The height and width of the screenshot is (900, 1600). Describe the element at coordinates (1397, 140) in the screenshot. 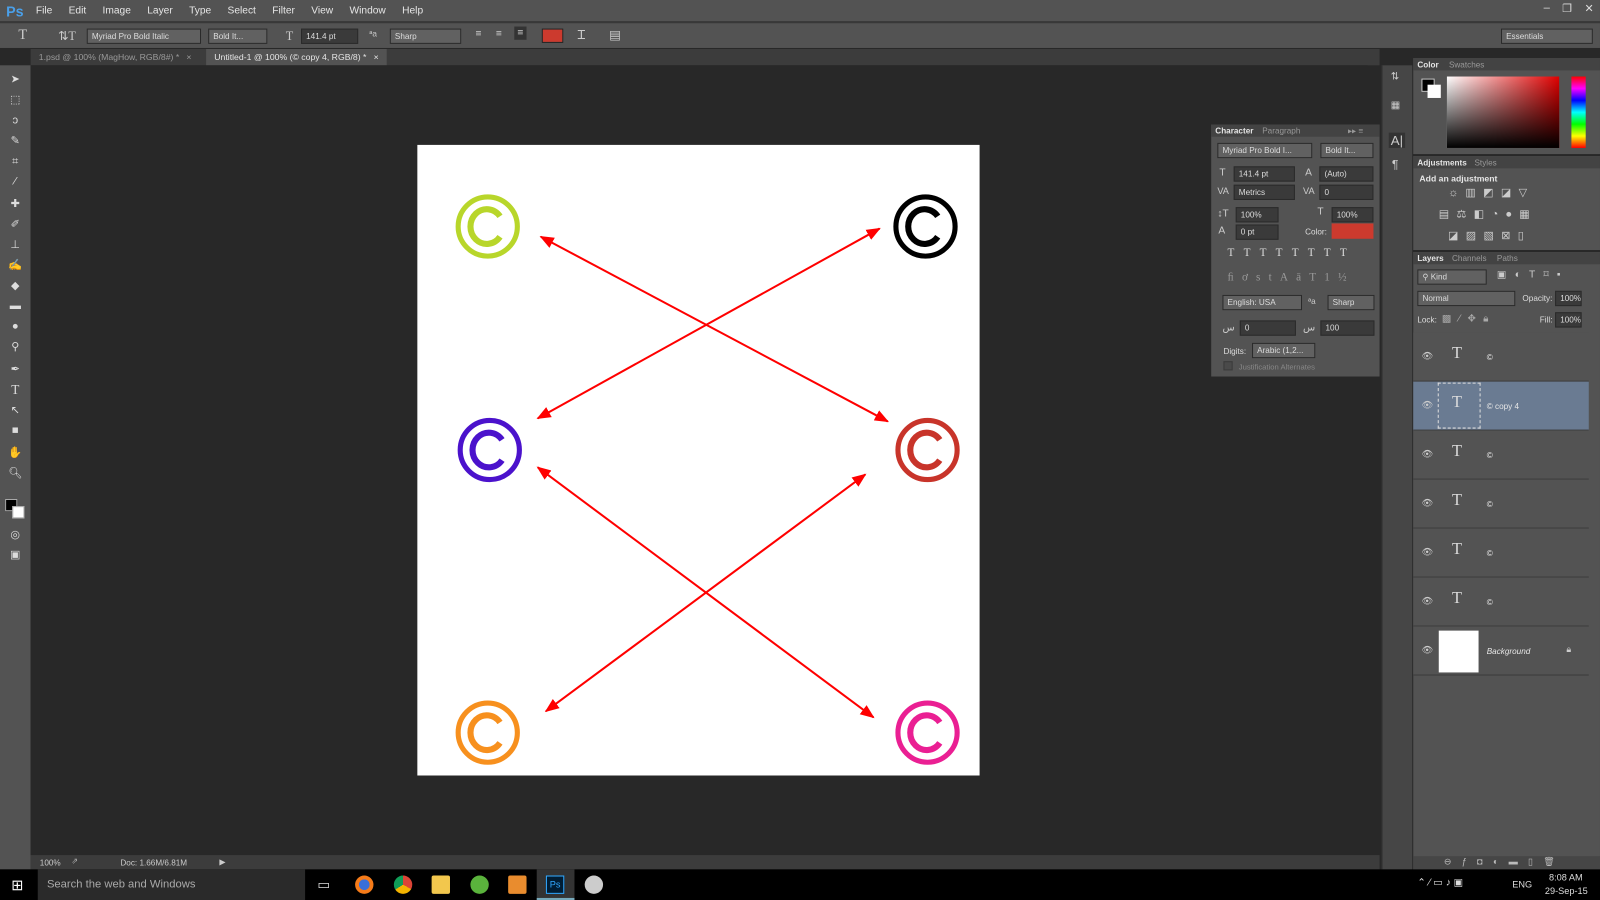

I see `character-icon: A|` at that location.